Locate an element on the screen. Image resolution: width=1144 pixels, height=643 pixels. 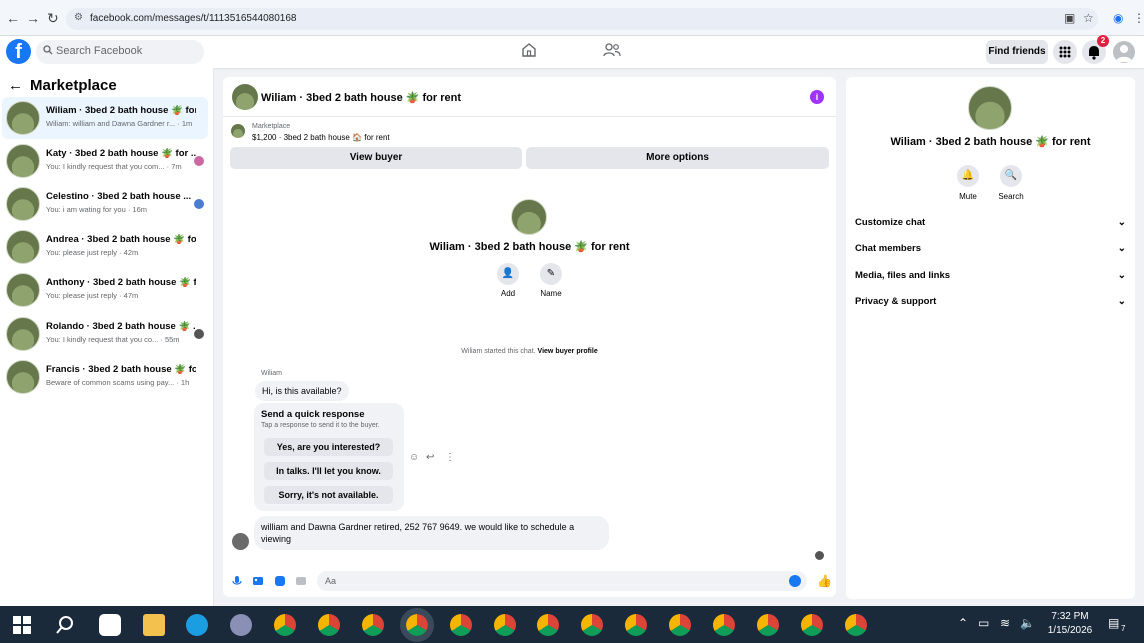
system-text: Wiliam started this chat. is located at coordinates (498, 351).